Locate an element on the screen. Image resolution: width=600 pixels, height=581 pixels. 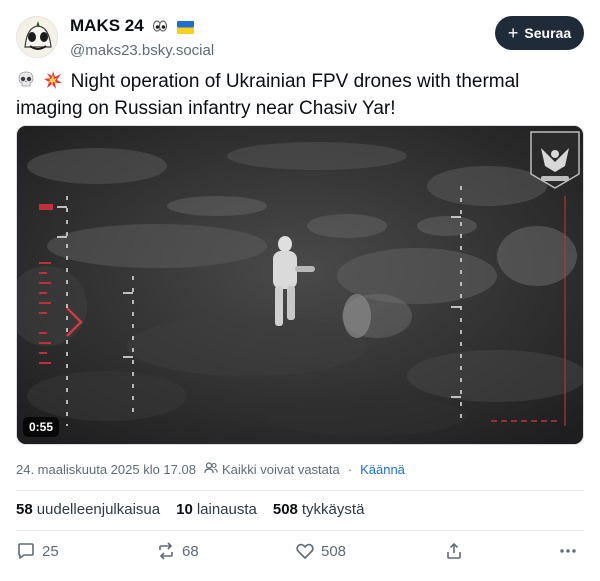
ukraine-flag-emoji-icon is located at coordinates (186, 29).